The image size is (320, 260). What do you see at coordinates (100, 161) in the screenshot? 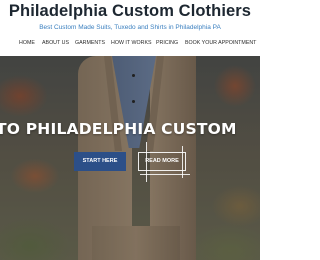
I see `start-here-button: START HERE` at bounding box center [100, 161].